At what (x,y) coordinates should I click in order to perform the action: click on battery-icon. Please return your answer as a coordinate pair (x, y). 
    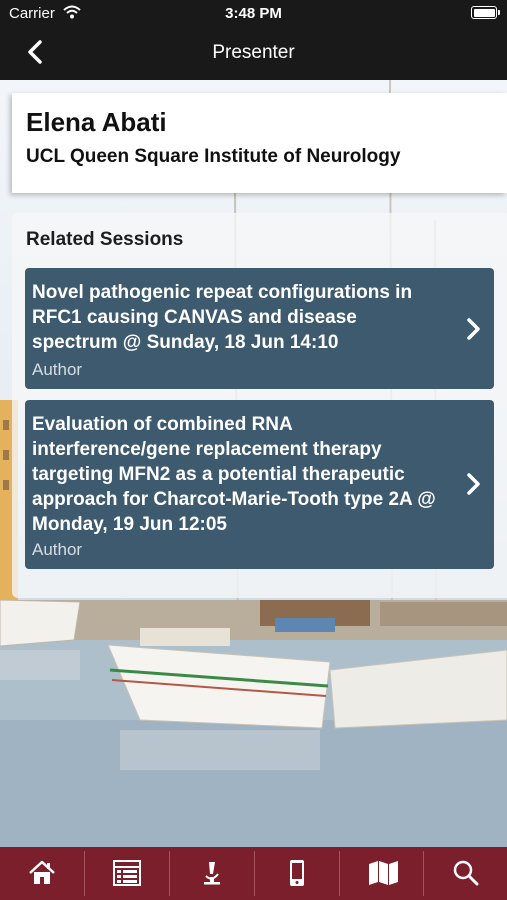
    Looking at the image, I should click on (485, 12).